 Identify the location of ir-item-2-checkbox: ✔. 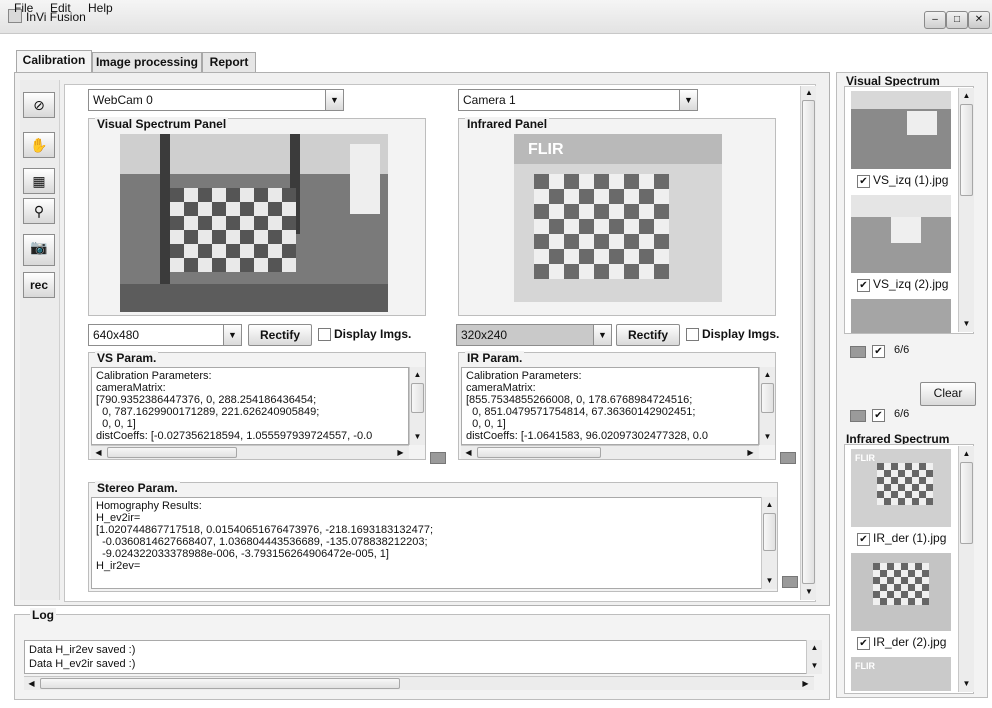
(863, 643).